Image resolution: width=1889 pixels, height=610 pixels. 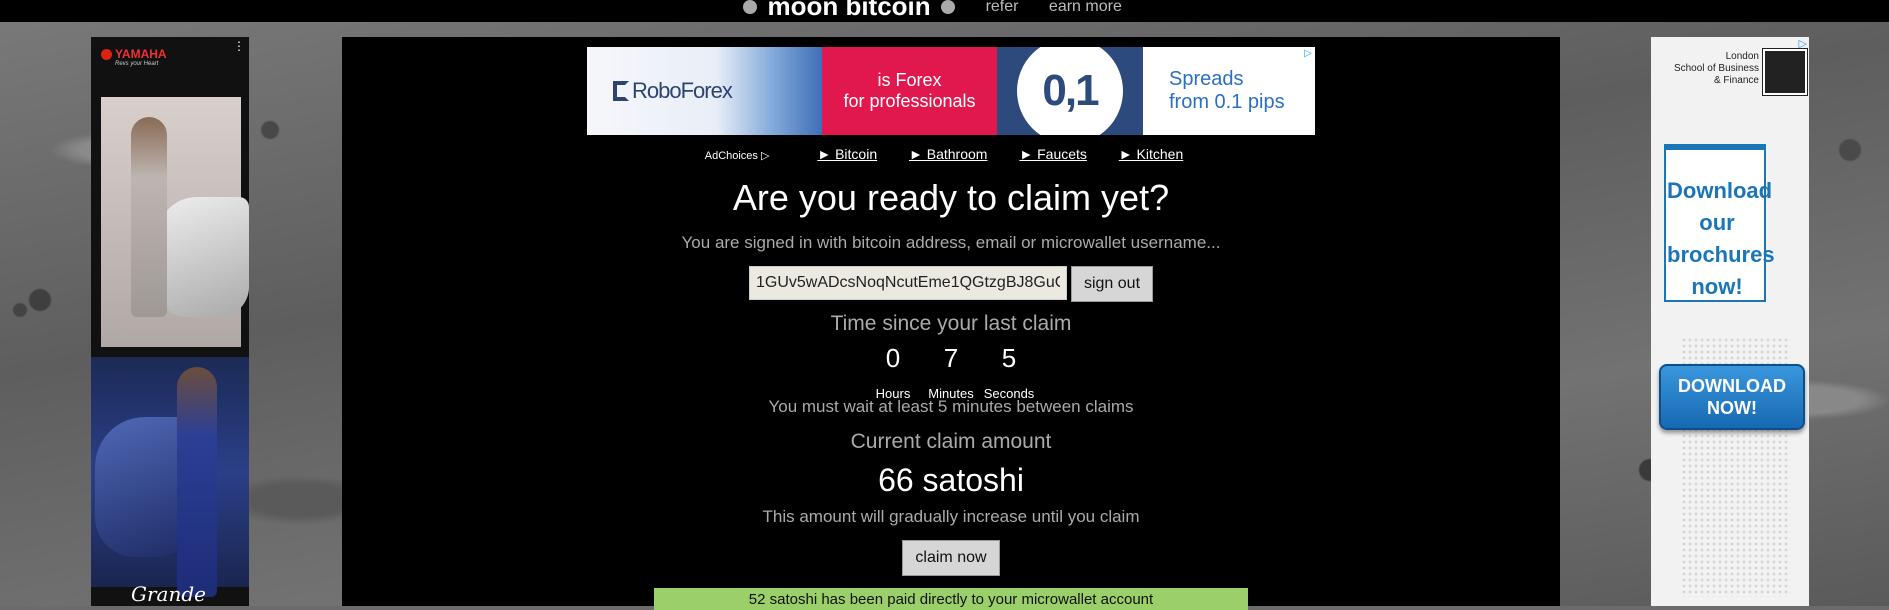 What do you see at coordinates (1070, 91) in the screenshot?
I see `banner-number-circle: 0,1` at bounding box center [1070, 91].